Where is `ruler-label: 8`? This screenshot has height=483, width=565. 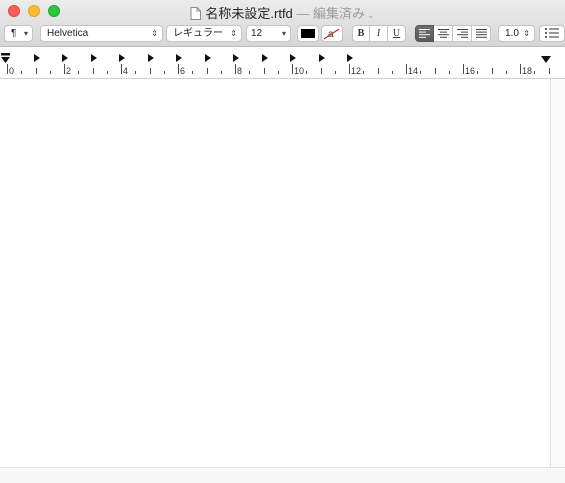 ruler-label: 8 is located at coordinates (240, 71).